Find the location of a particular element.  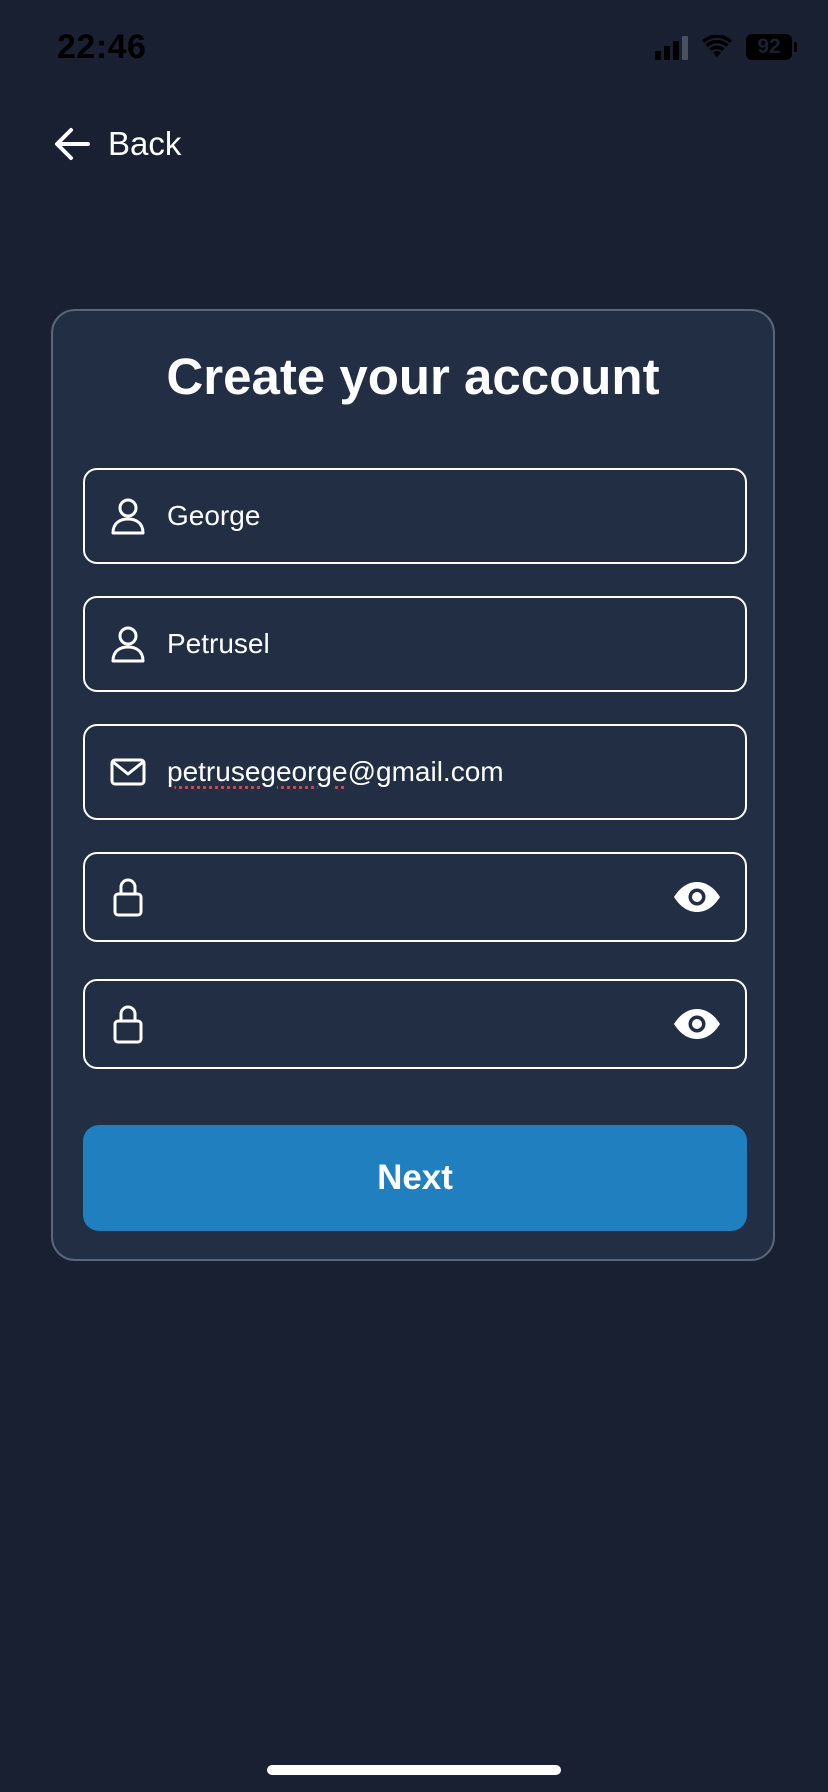

back-button: Back is located at coordinates (117, 144).